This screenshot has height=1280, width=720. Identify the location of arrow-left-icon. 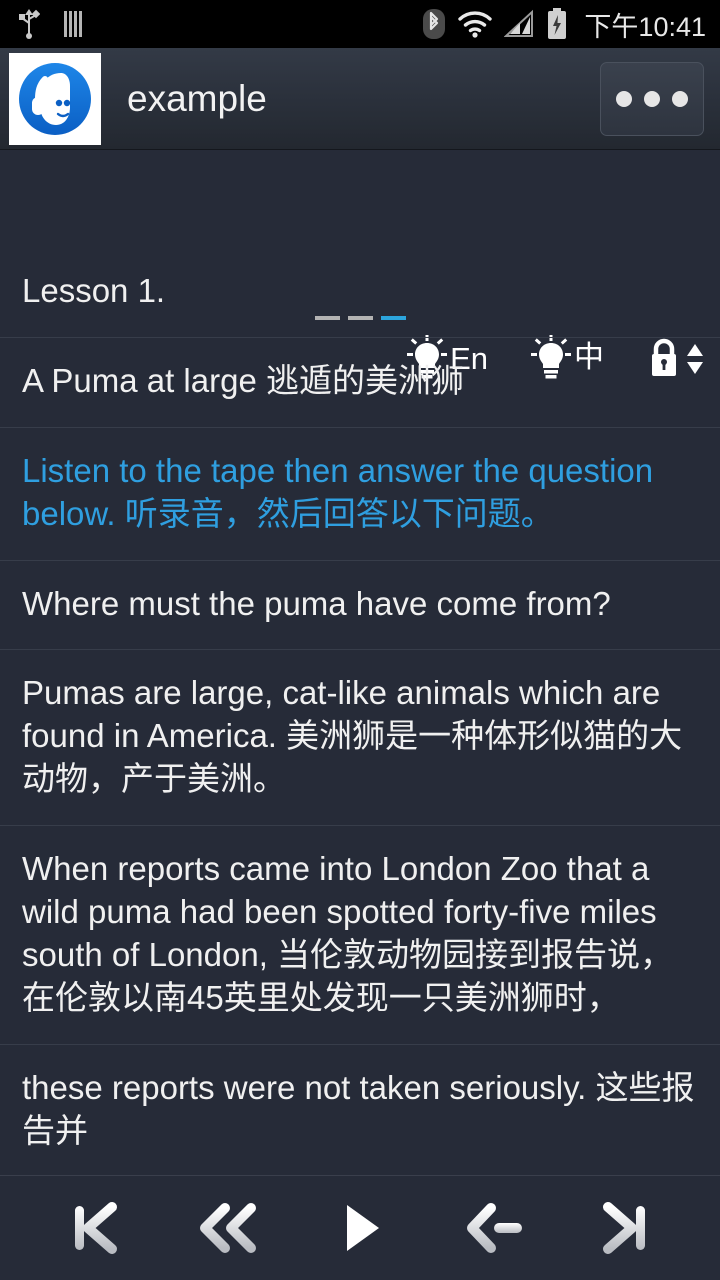
(494, 1228).